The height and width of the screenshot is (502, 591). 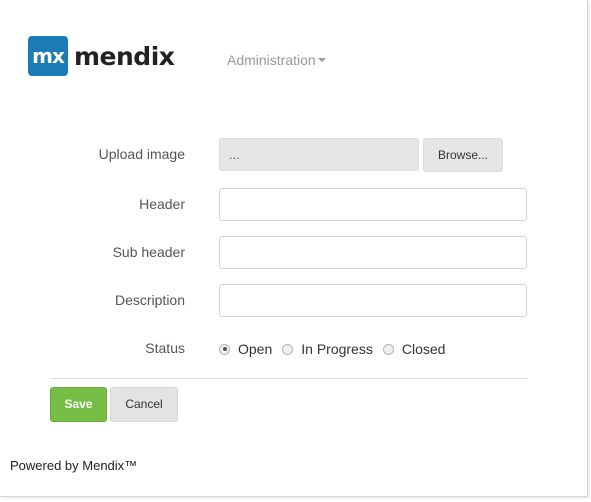 I want to click on mendix-logo-badge: mx, so click(x=48, y=56).